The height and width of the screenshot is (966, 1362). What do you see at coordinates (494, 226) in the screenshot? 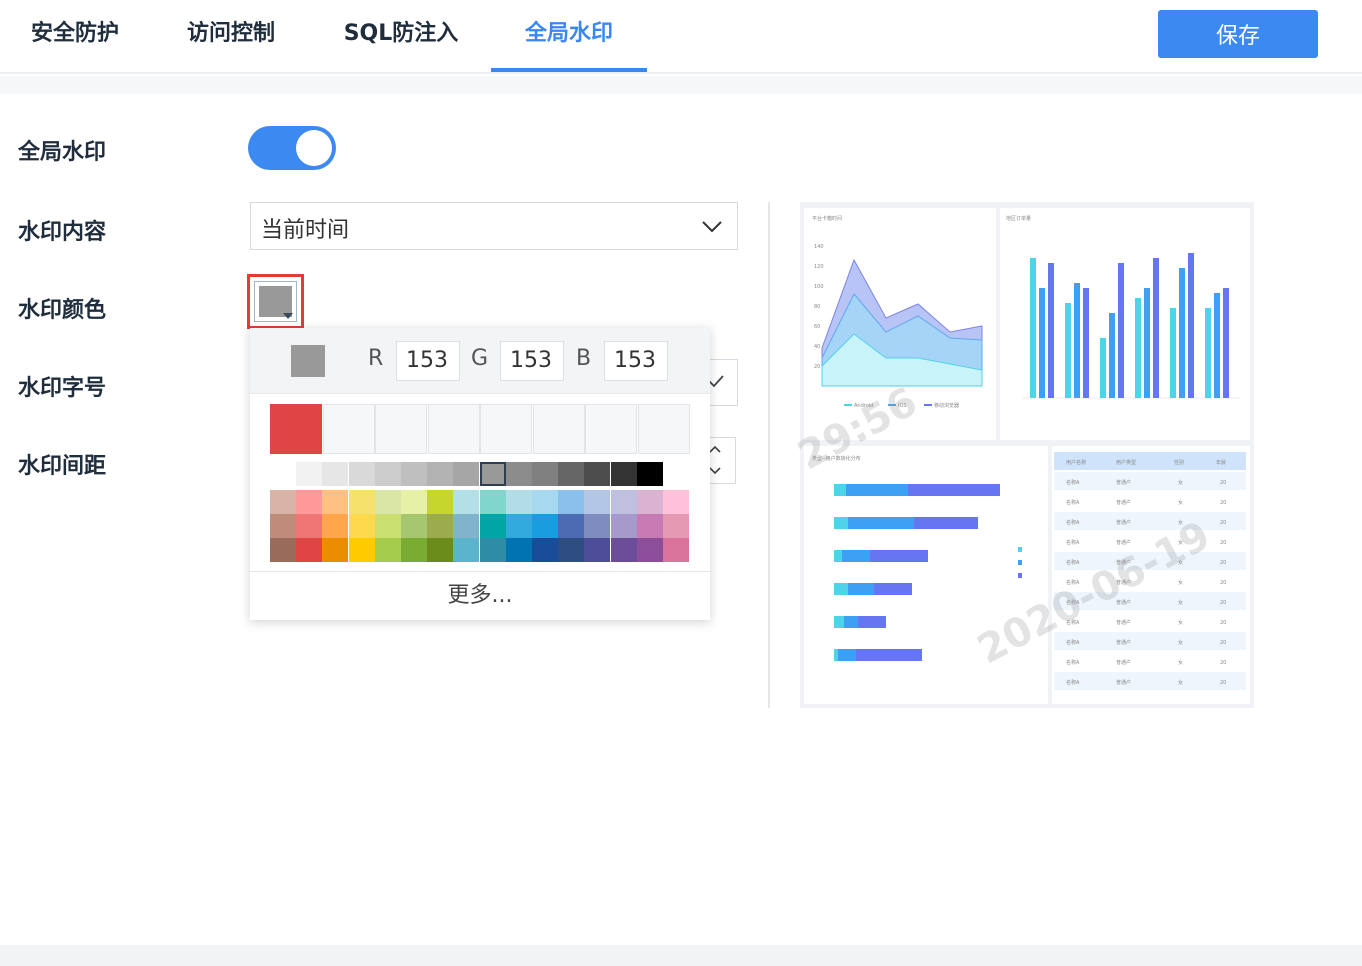
I see `content-select: 当前时间` at bounding box center [494, 226].